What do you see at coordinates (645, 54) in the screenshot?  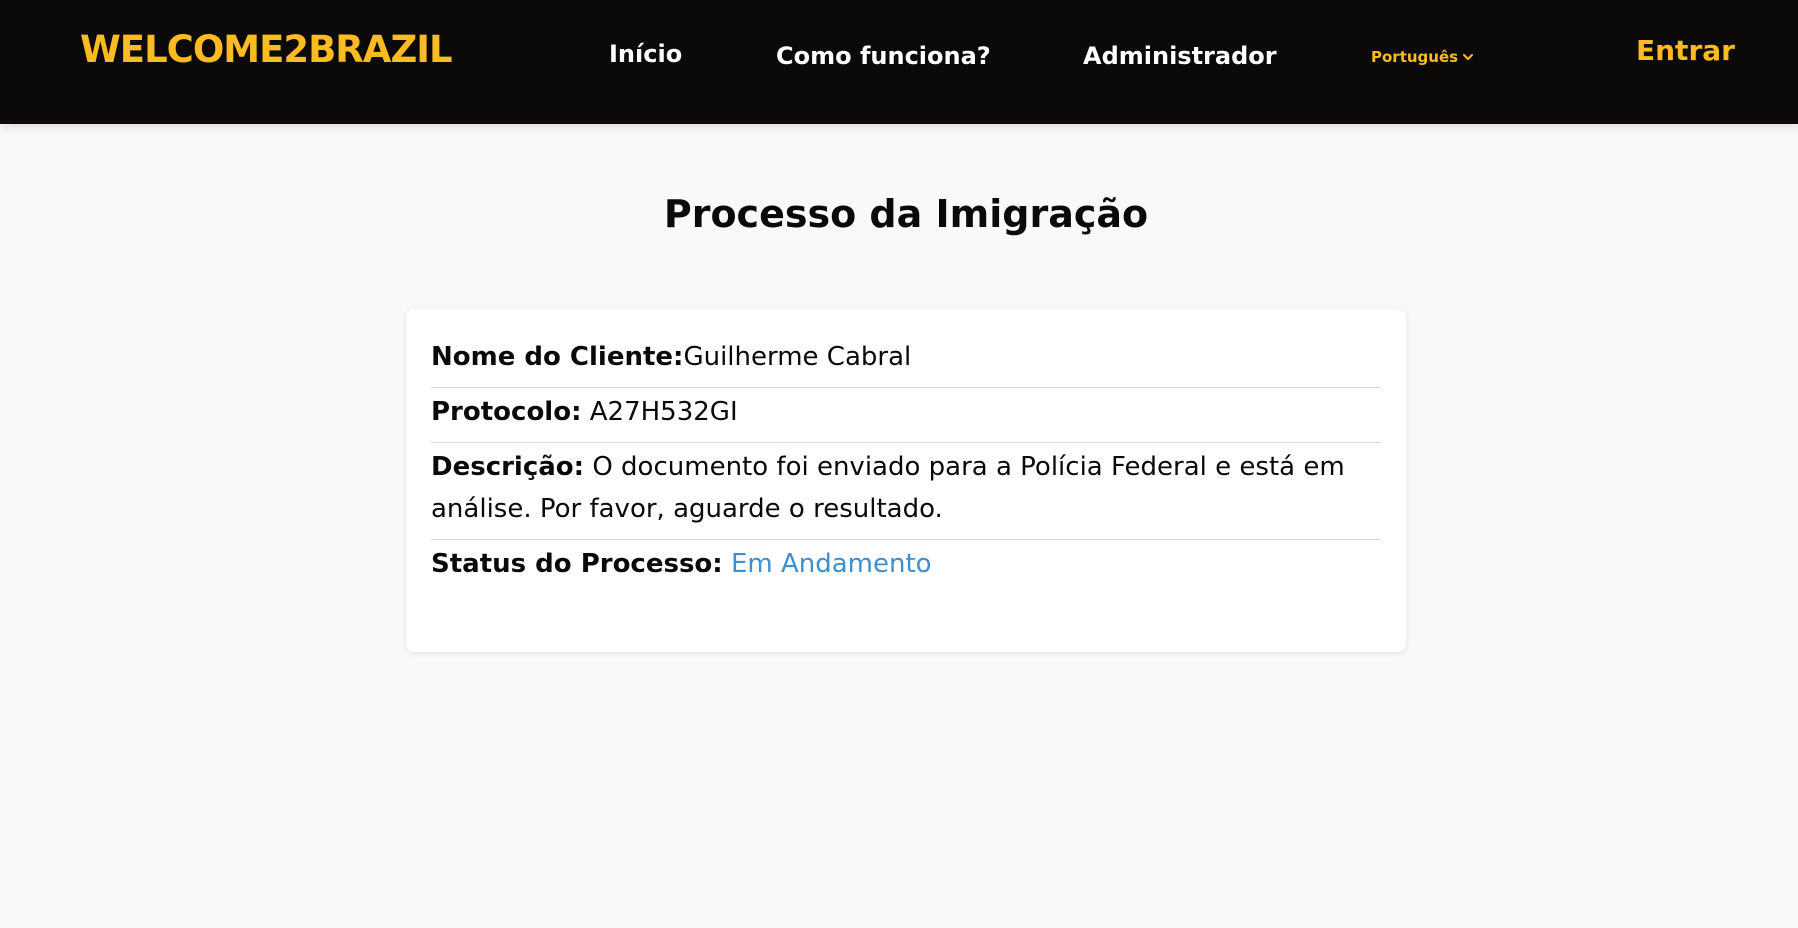 I see `nav-link-inicio: Início` at bounding box center [645, 54].